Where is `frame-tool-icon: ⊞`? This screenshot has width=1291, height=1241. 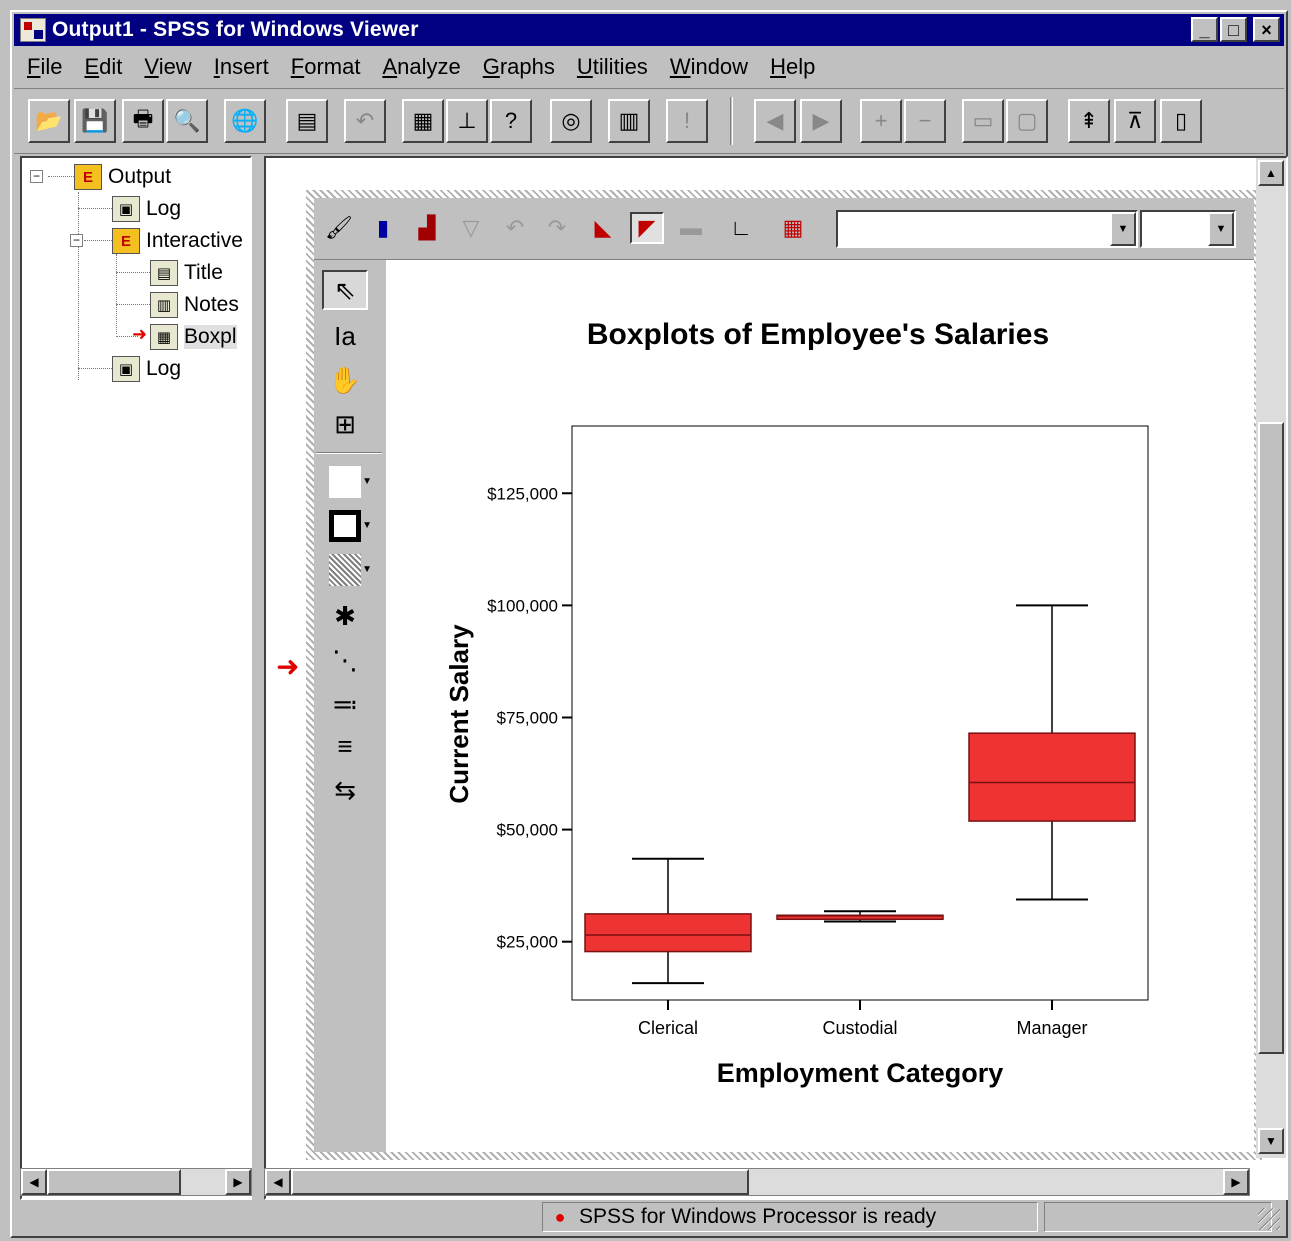
frame-tool-icon: ⊞ is located at coordinates (345, 424).